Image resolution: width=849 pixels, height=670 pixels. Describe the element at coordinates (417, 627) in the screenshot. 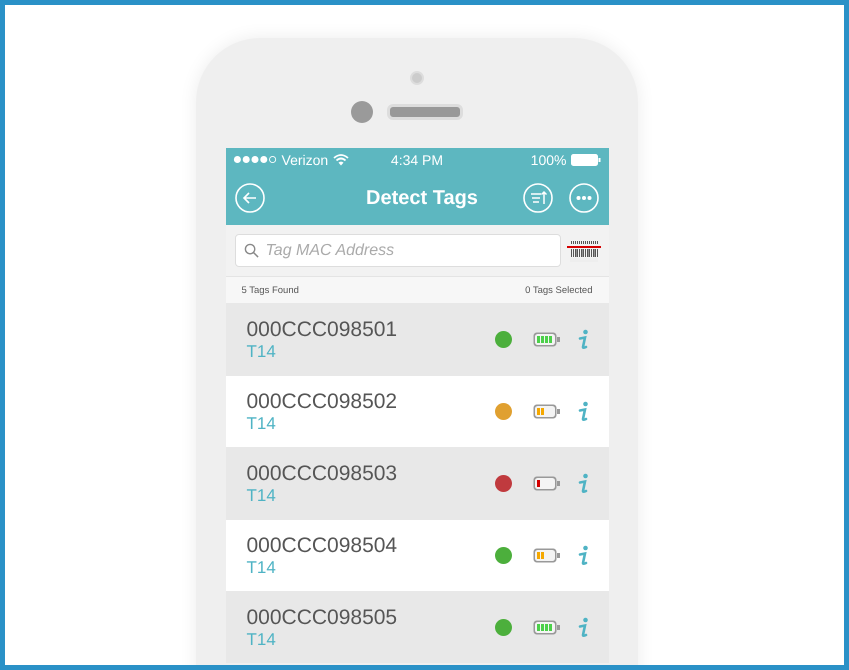

I see `tag-row: 000CCC098505 T14` at that location.